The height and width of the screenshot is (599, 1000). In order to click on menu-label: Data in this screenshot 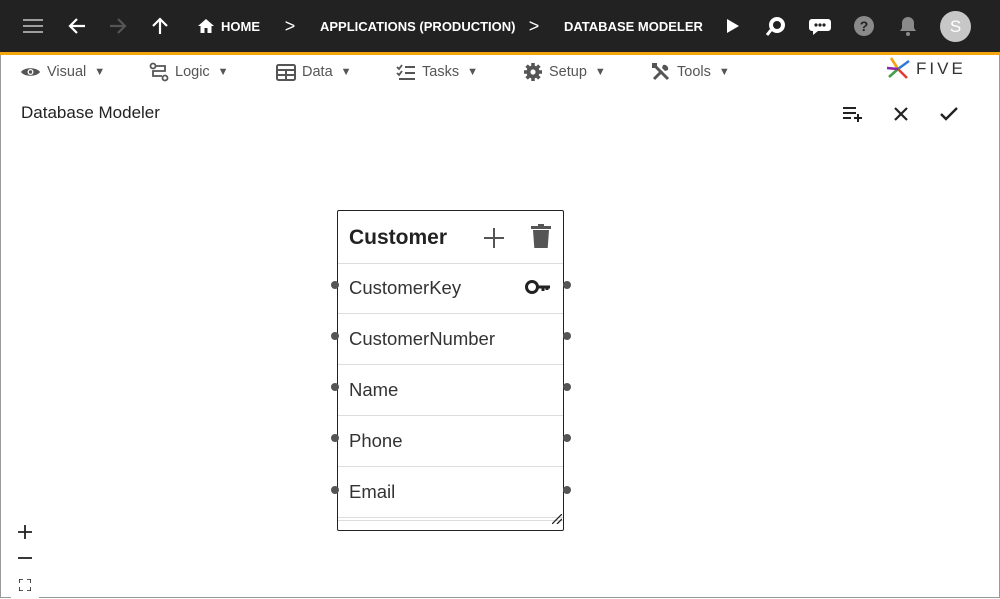, I will do `click(317, 72)`.